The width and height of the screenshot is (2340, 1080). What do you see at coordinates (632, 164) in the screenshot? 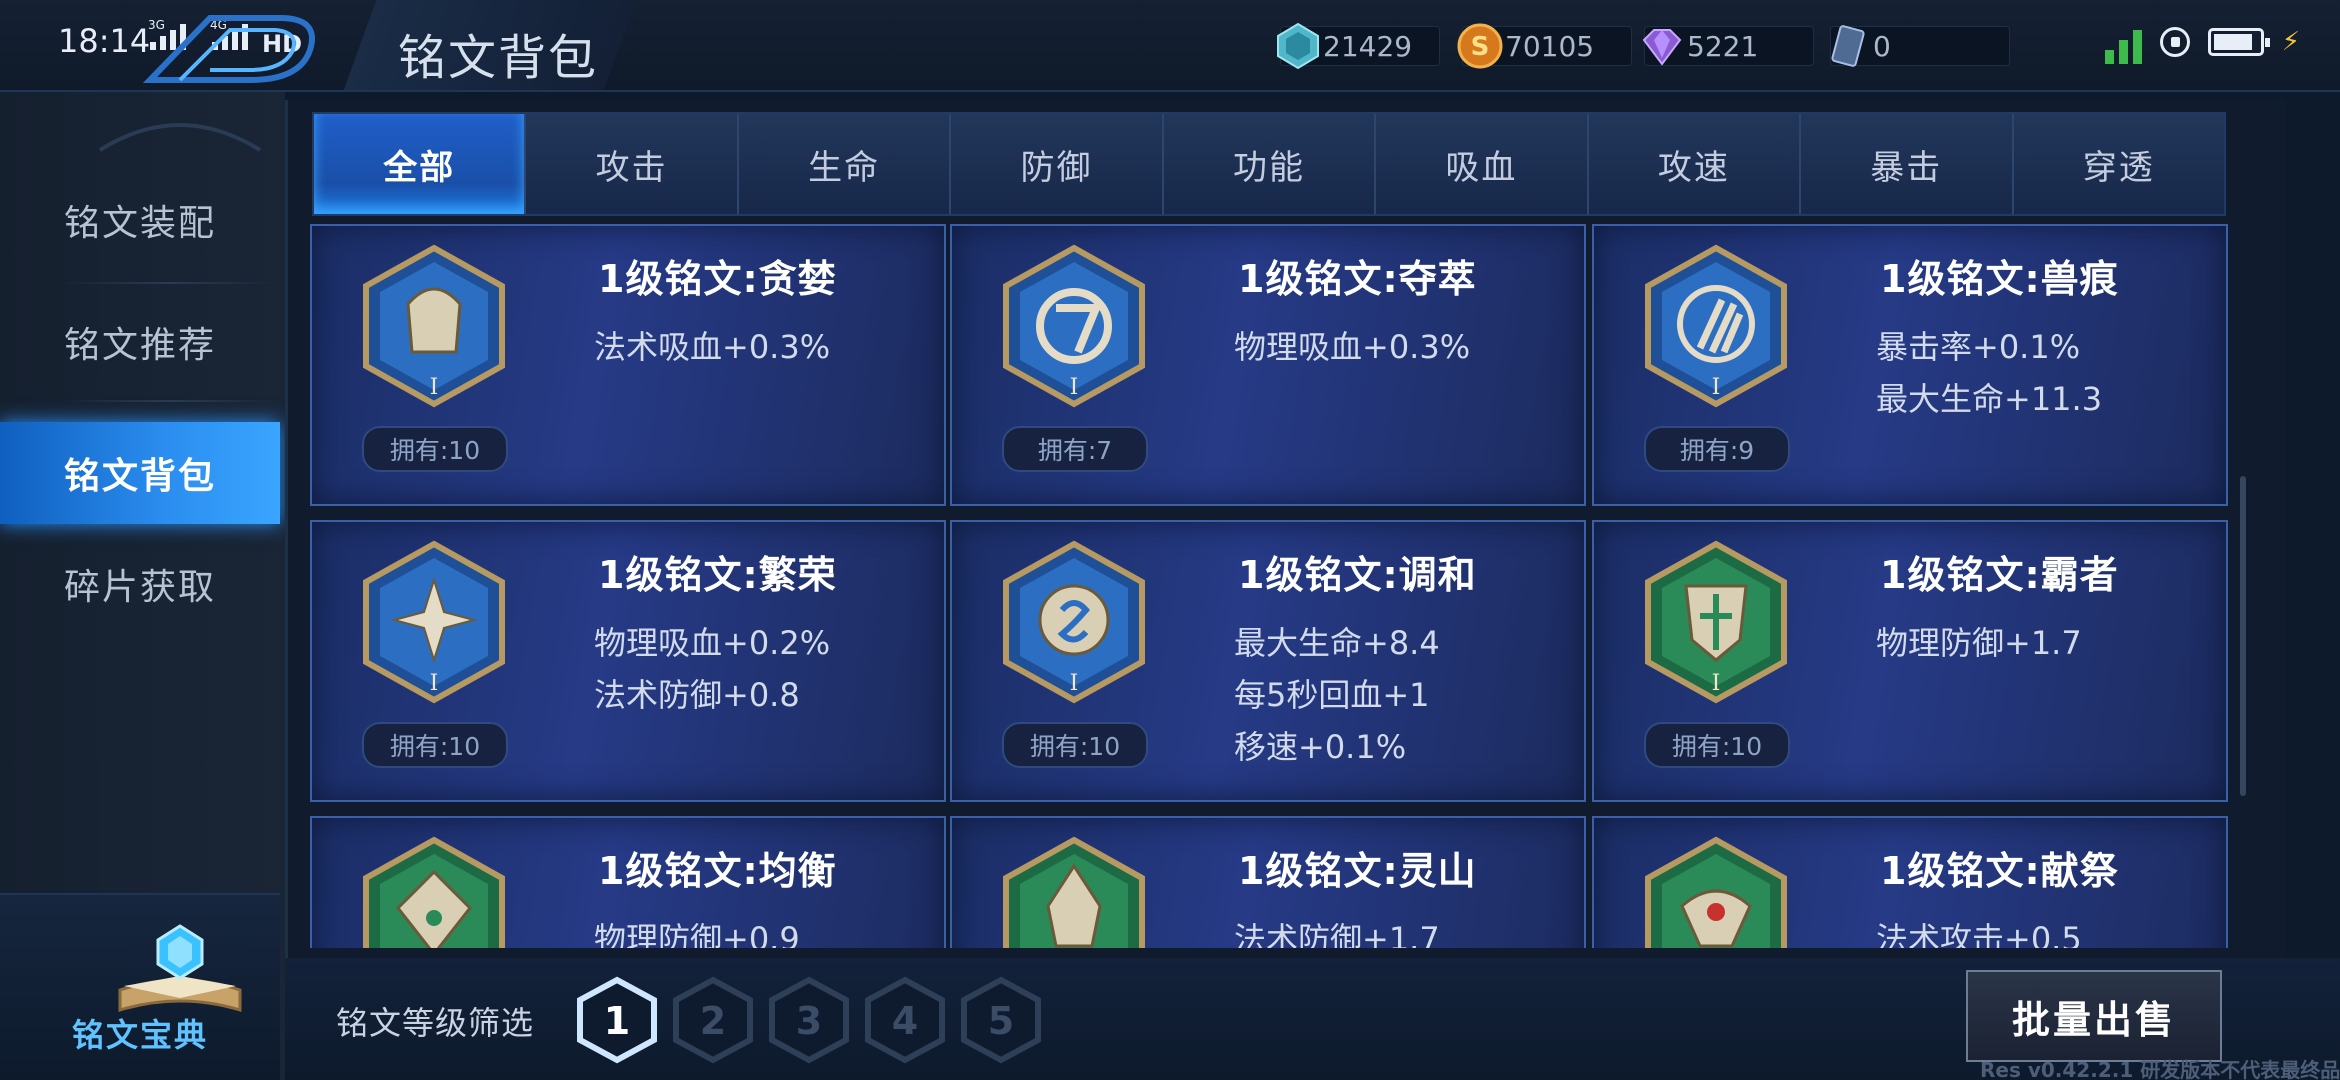
I see `tab-attack: 攻击` at bounding box center [632, 164].